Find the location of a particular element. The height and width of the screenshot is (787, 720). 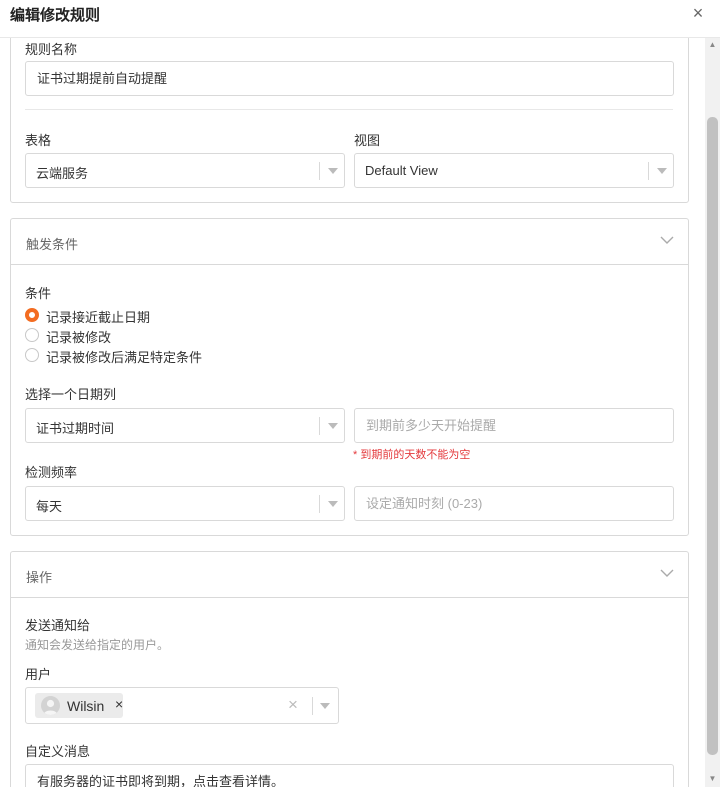

frequency-label: 检测频率 is located at coordinates (51, 472).